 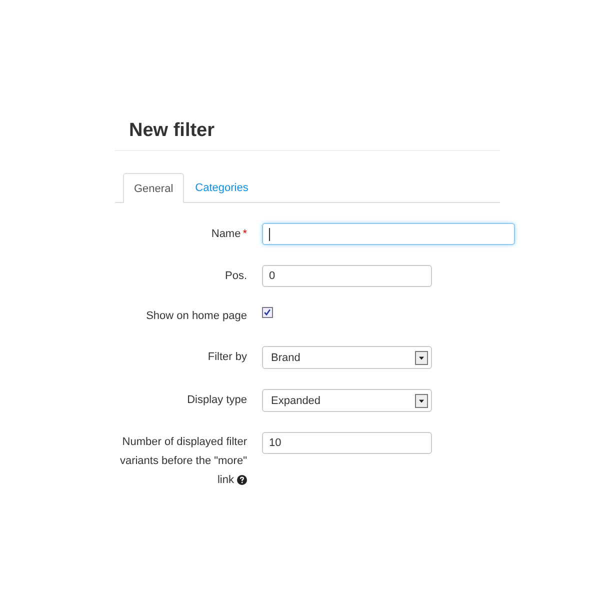 What do you see at coordinates (242, 480) in the screenshot?
I see `help-icon` at bounding box center [242, 480].